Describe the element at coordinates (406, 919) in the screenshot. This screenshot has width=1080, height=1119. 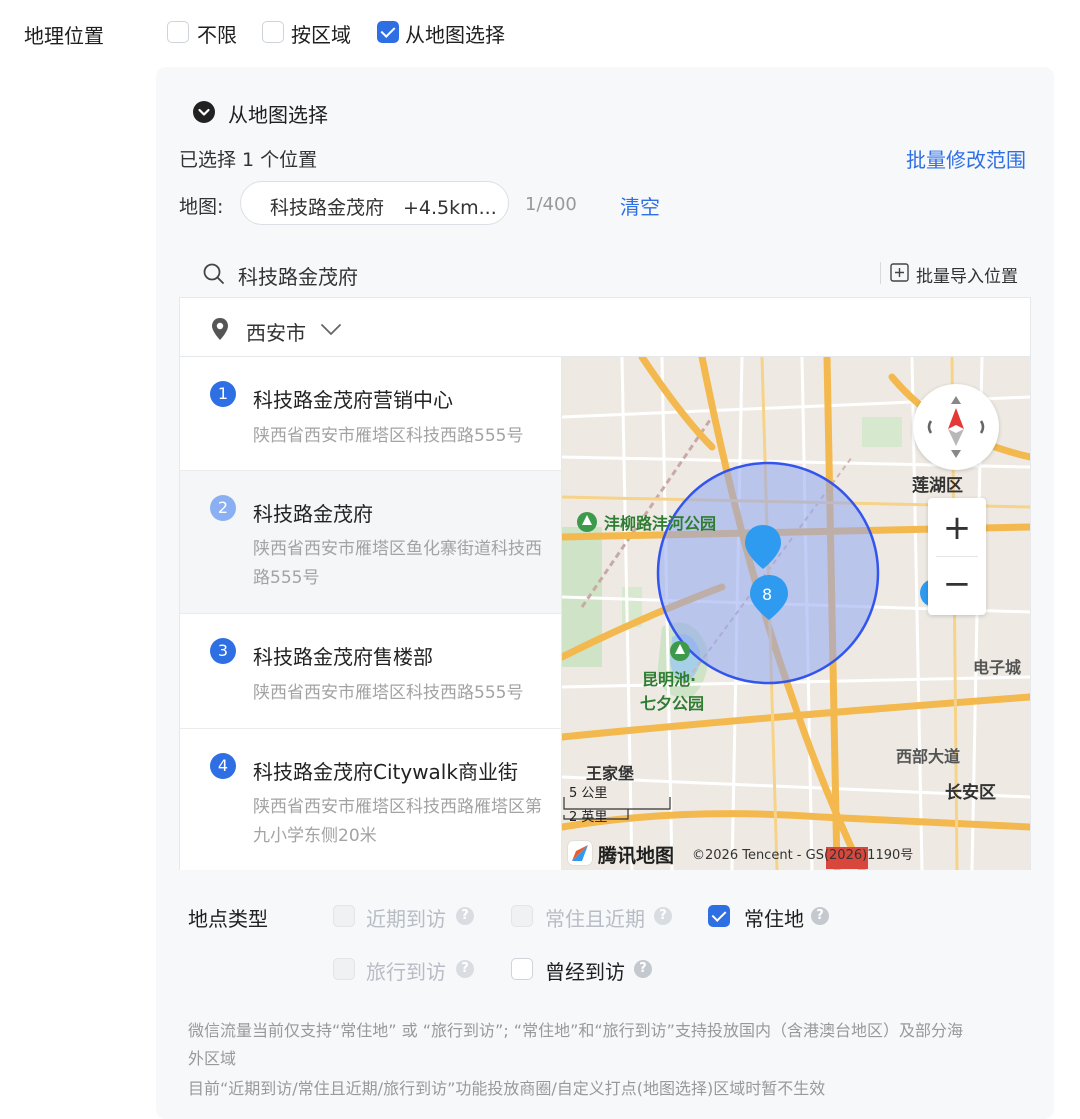
I see `recent-visit-label: 近期到访` at that location.